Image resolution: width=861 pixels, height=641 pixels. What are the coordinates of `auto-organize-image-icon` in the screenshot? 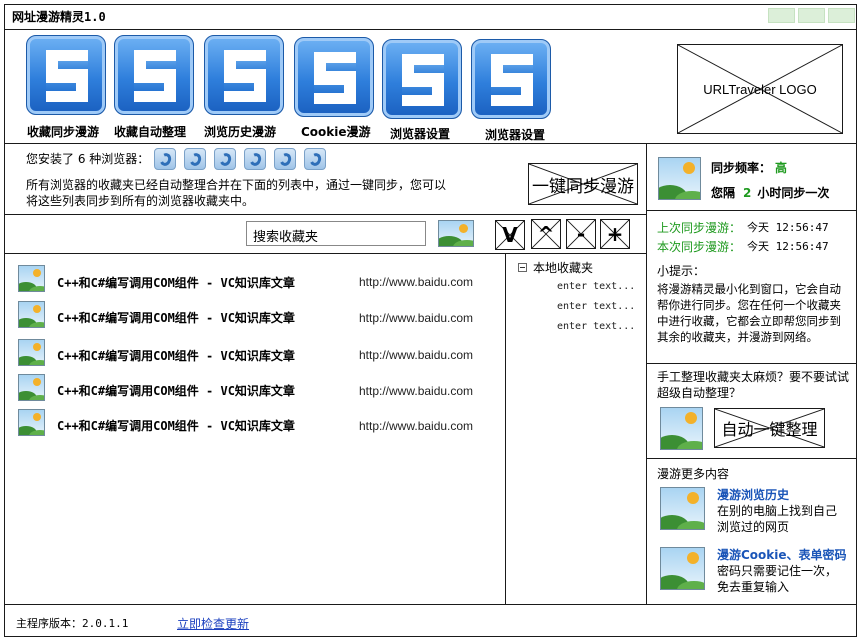 It's located at (681, 428).